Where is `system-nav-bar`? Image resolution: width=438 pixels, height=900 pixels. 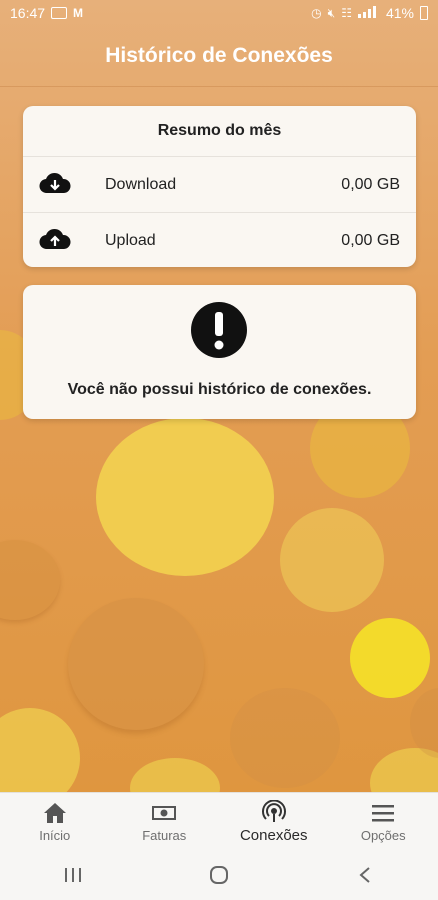
system-nav-bar is located at coordinates (219, 875).